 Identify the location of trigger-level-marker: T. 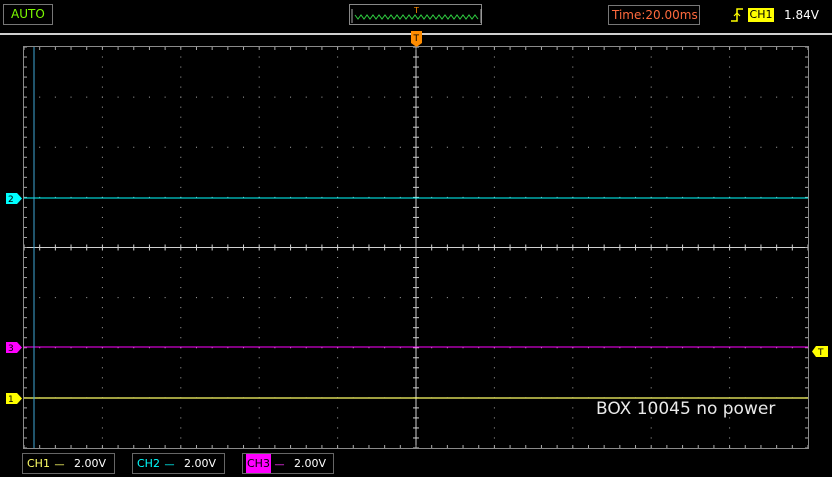
(820, 352).